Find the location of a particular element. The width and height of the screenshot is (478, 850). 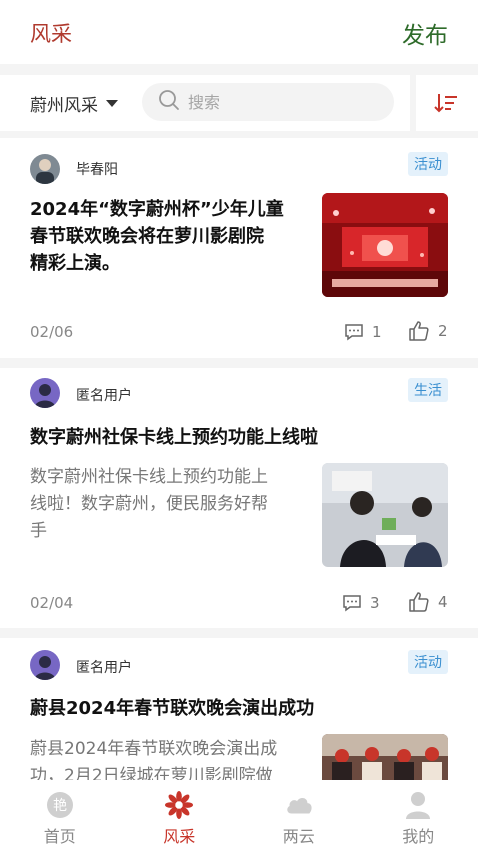

headline-line: 2024年“数字蔚州杯”少年儿童 is located at coordinates (157, 209).